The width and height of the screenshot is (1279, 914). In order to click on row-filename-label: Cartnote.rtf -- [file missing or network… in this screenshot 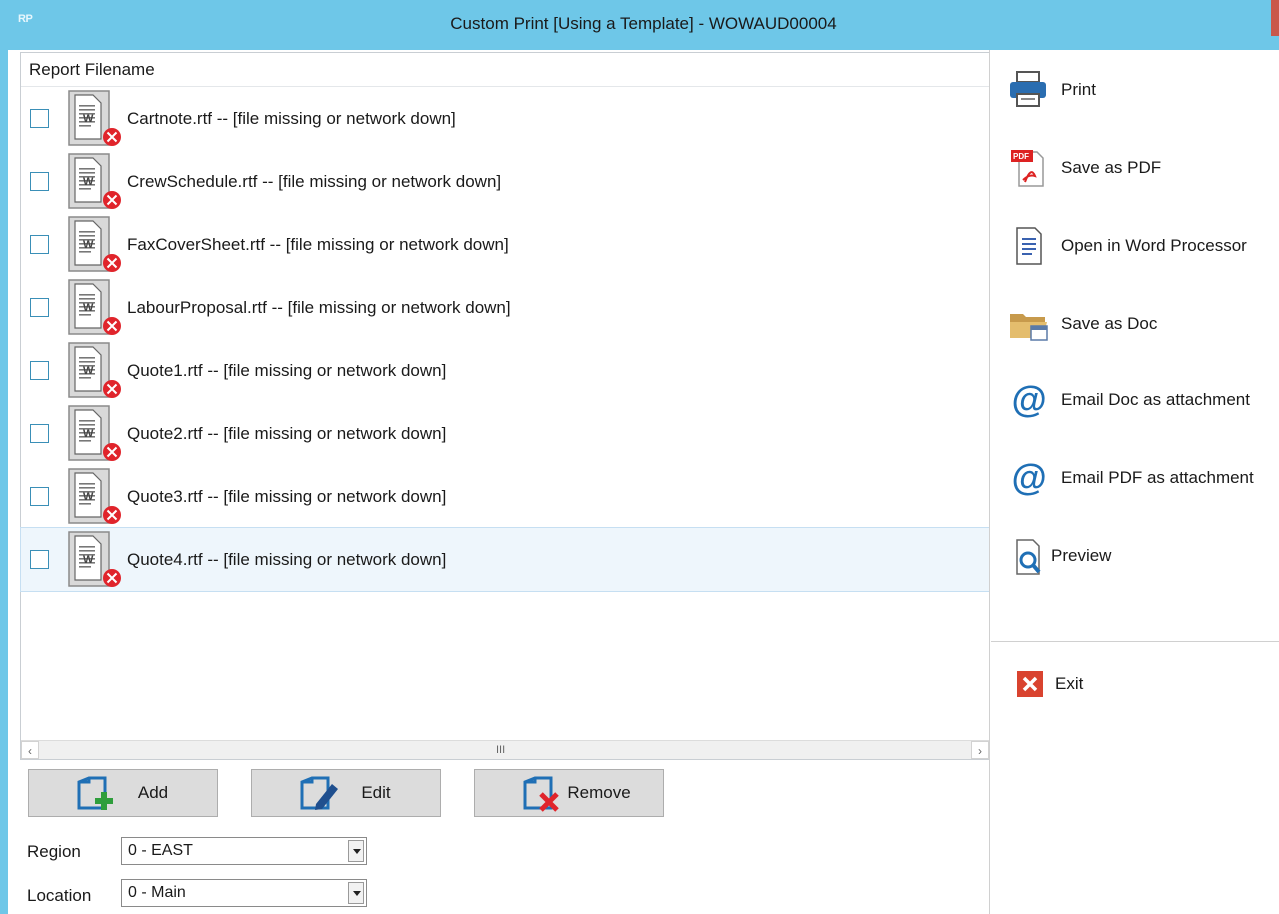, I will do `click(291, 118)`.